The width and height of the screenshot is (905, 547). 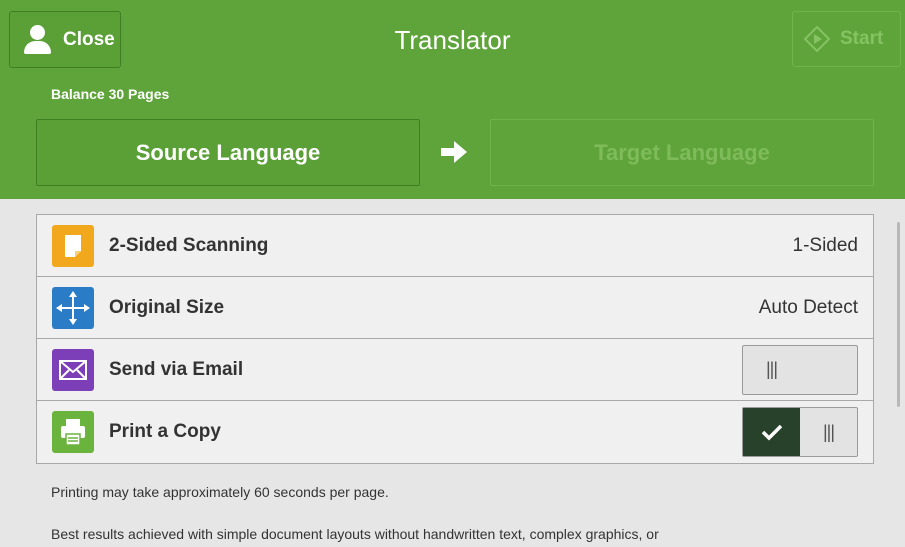 I want to click on send-via-email-toggle: |||, so click(x=800, y=369).